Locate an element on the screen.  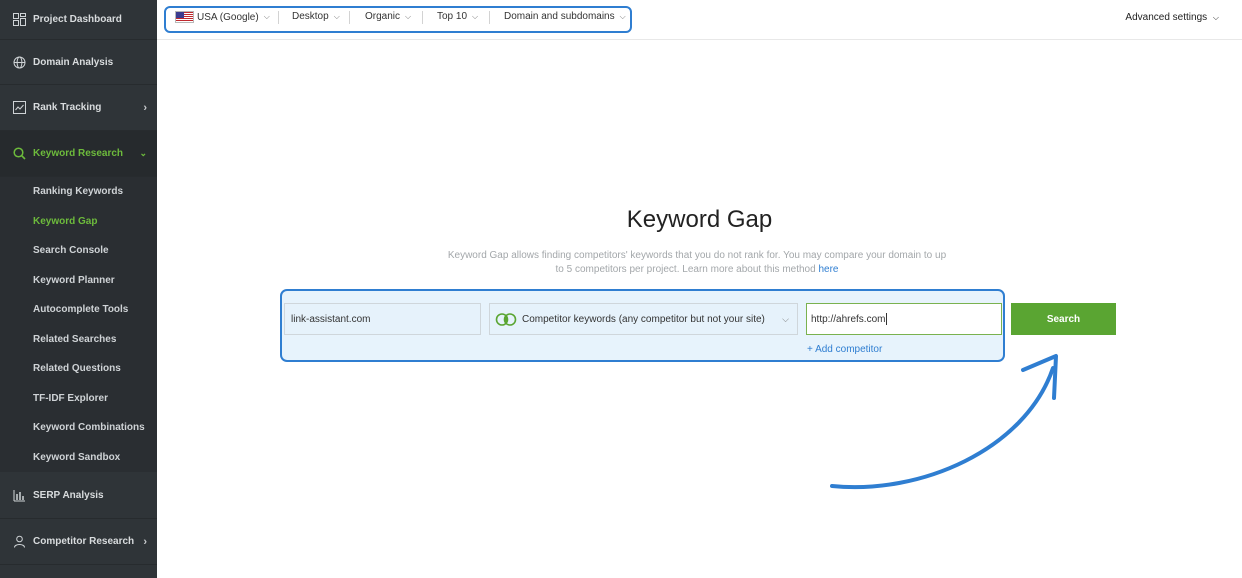
globe-icon is located at coordinates (19, 62).